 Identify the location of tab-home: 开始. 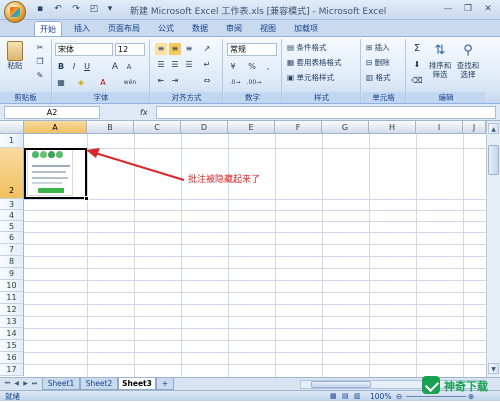
(48, 28).